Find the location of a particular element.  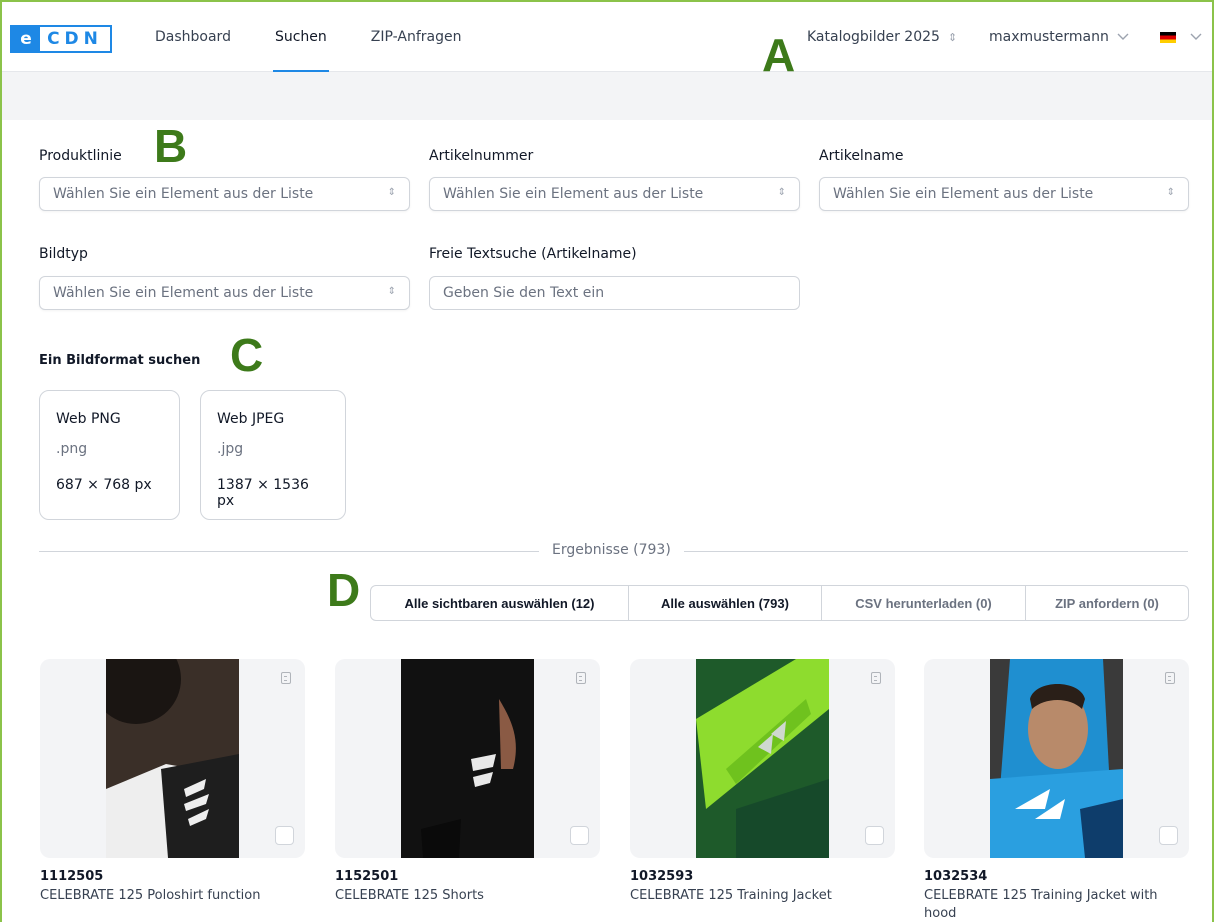

freitext-label: Freie Textsuche (Artikelname) is located at coordinates (533, 254).